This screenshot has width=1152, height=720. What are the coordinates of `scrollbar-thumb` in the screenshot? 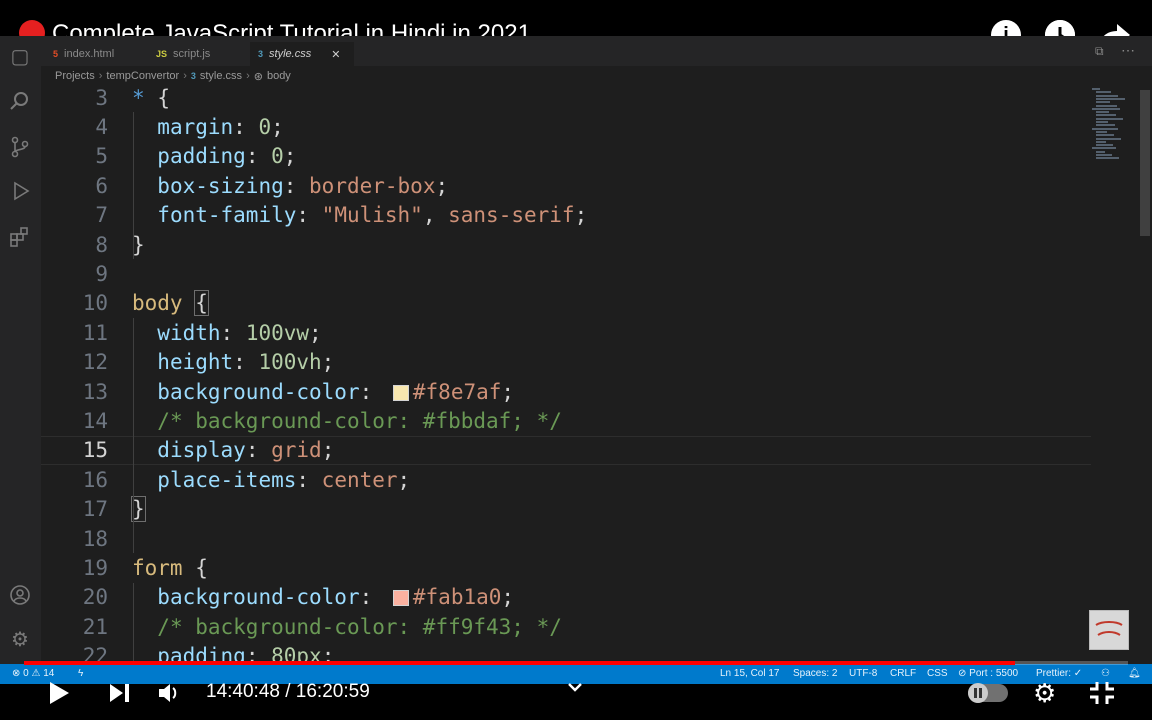 It's located at (1145, 163).